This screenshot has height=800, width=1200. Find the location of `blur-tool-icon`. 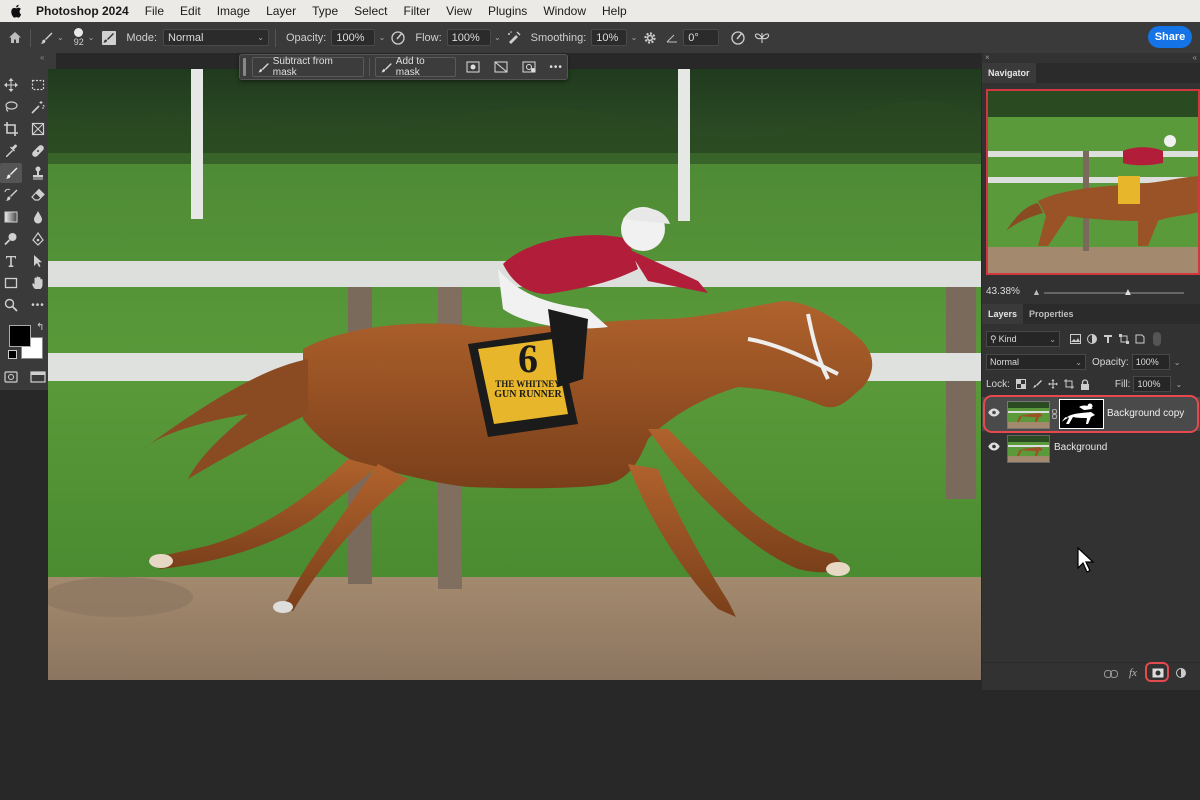

blur-tool-icon is located at coordinates (38, 217).